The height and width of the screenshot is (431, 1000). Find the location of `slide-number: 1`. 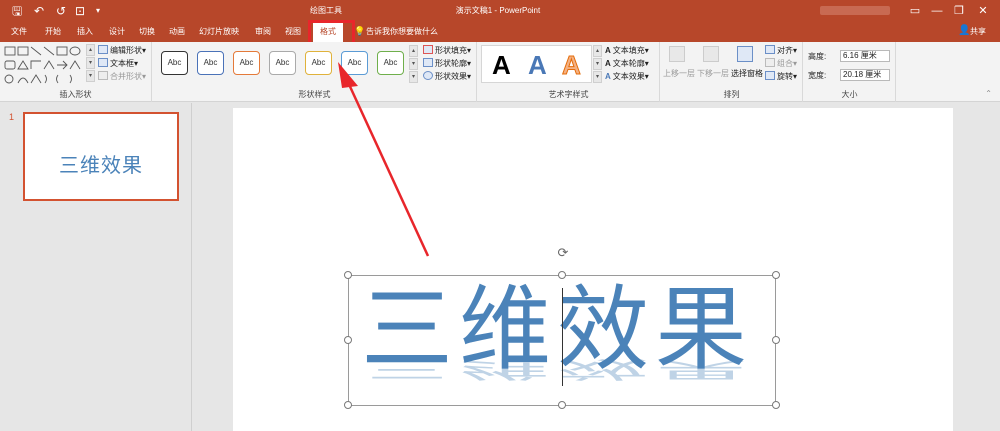

slide-number: 1 is located at coordinates (12, 117).